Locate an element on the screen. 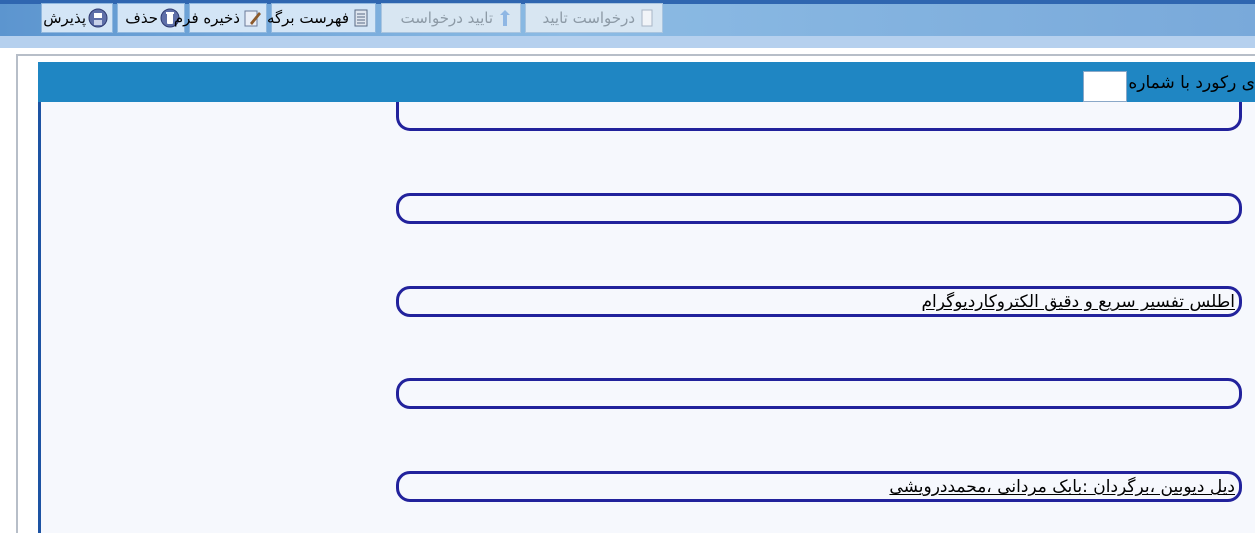  request-approval-button-label: درخواست تایید is located at coordinates (589, 18).